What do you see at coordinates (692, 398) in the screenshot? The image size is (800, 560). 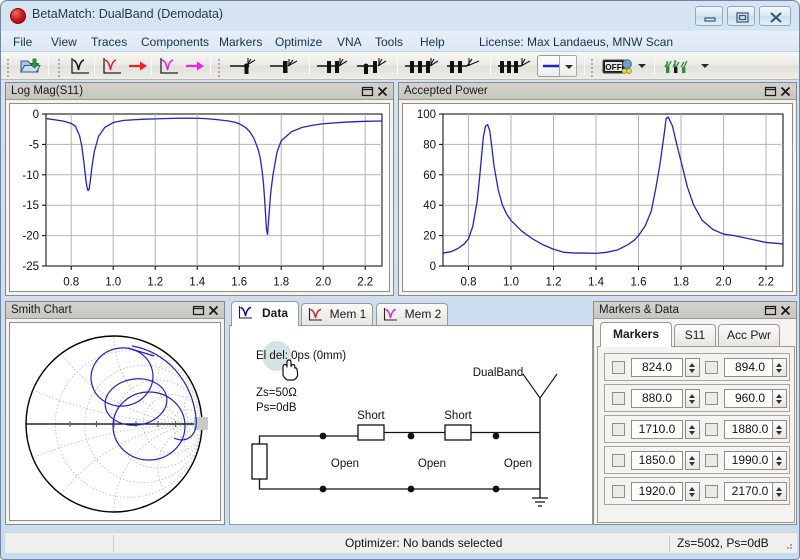 I see `marker-spinner-2a` at bounding box center [692, 398].